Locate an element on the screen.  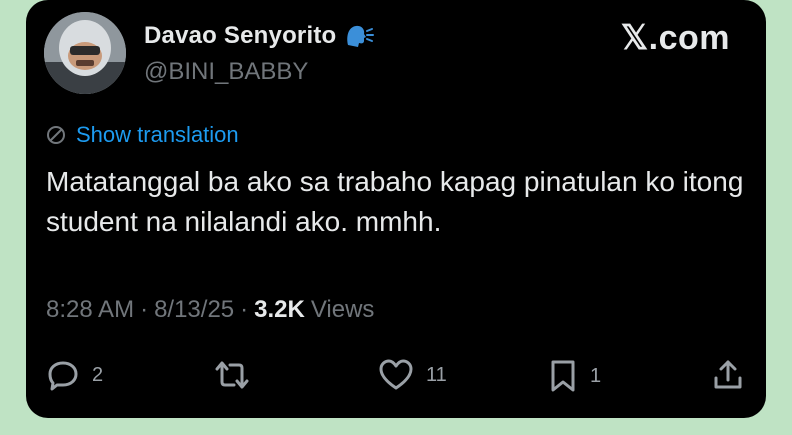
like-button: 11 is located at coordinates (412, 375).